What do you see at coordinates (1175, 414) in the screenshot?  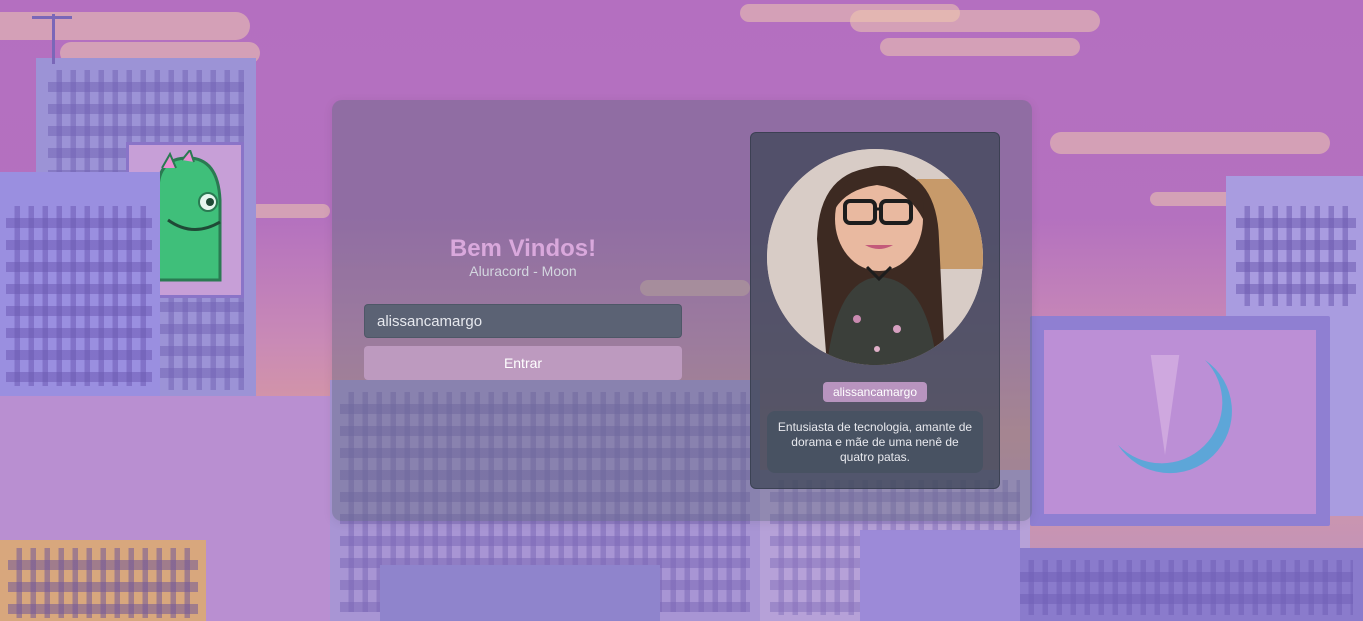 I see `moon-billboard-icon` at bounding box center [1175, 414].